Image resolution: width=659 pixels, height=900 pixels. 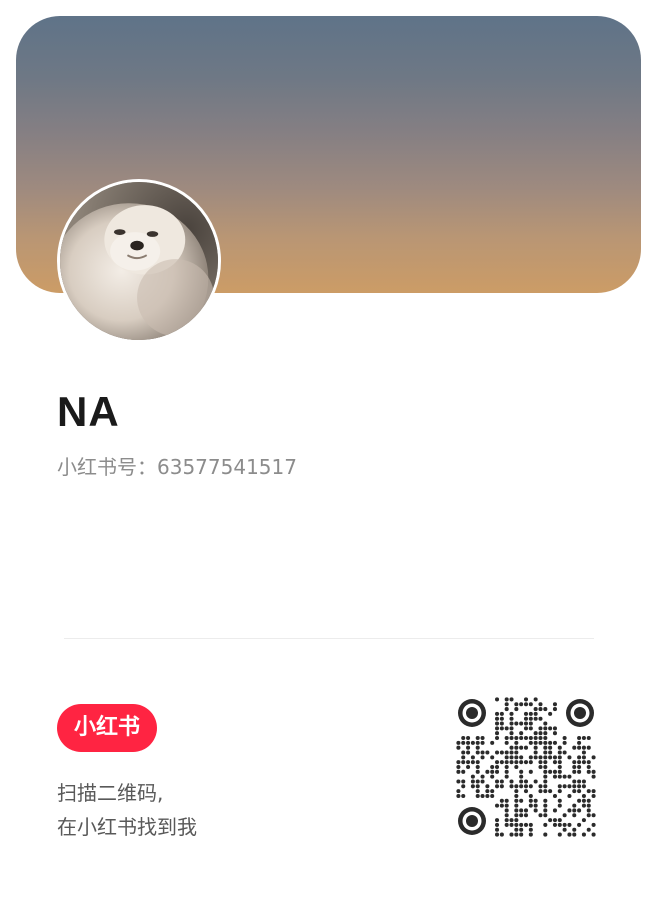 I want to click on avatar, so click(x=139, y=261).